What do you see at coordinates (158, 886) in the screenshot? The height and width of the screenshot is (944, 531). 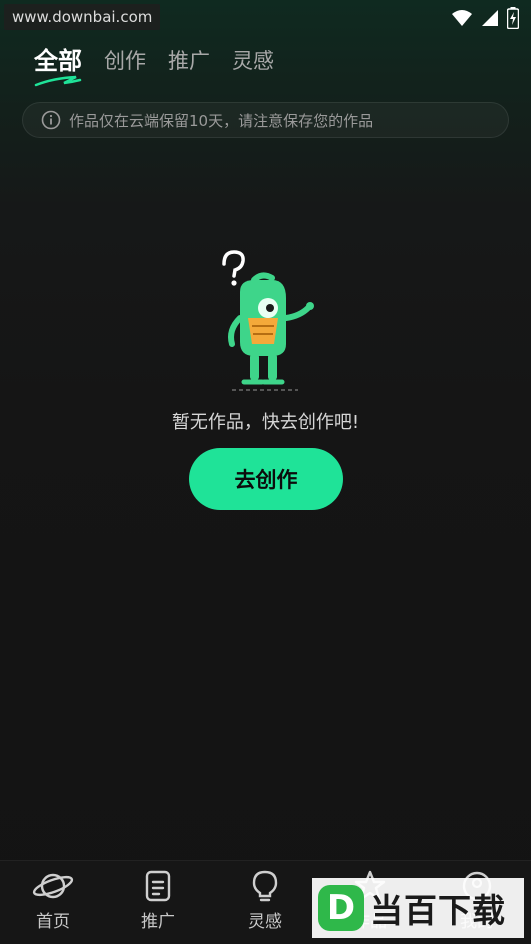 I see `document-icon` at bounding box center [158, 886].